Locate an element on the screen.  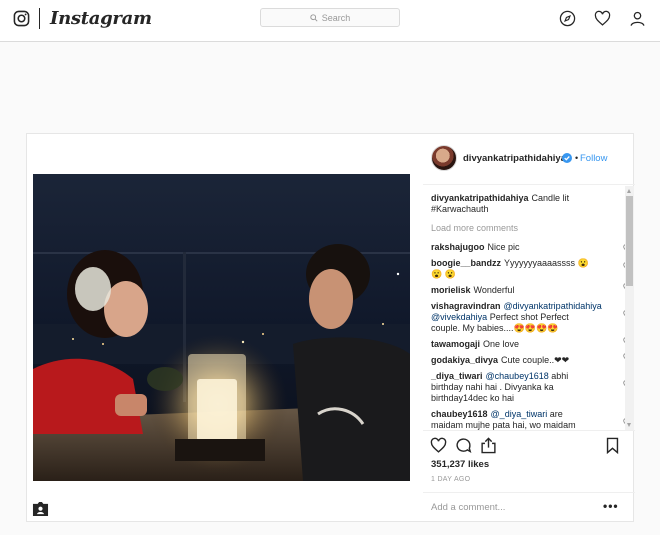
comment-username: morielisk is located at coordinates (451, 290).